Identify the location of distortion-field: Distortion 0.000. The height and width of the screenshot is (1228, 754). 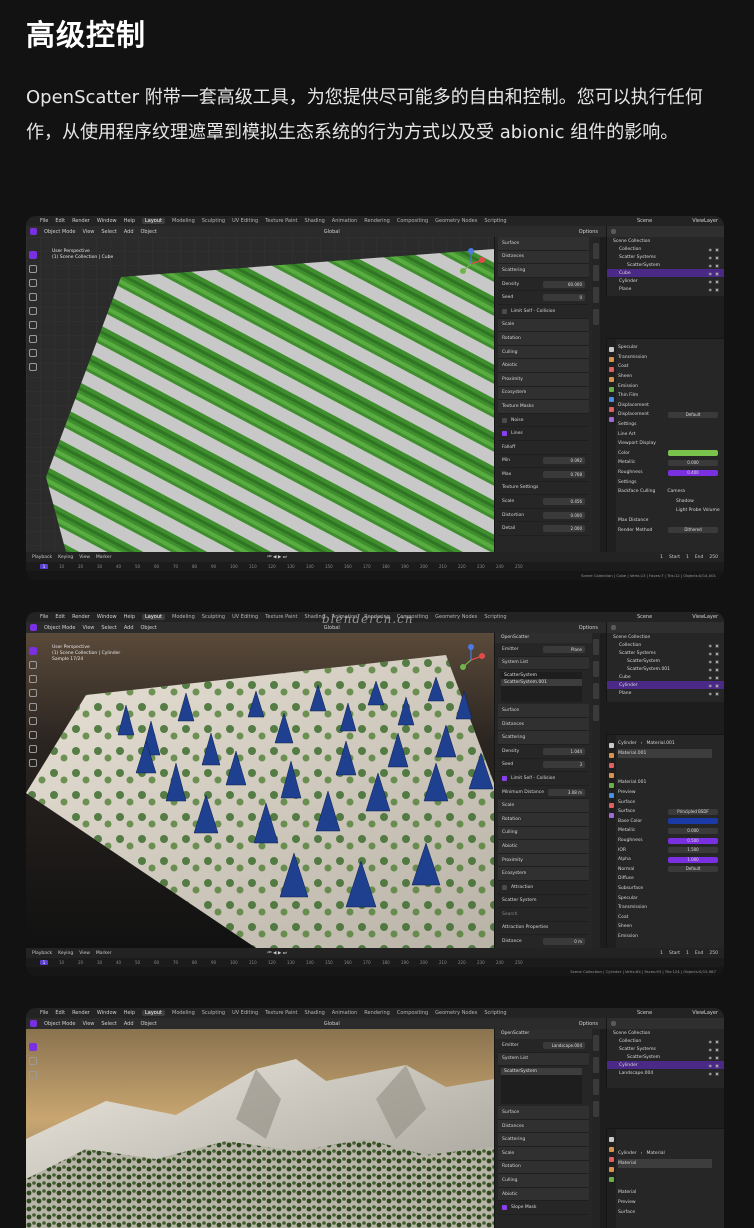
(543, 516).